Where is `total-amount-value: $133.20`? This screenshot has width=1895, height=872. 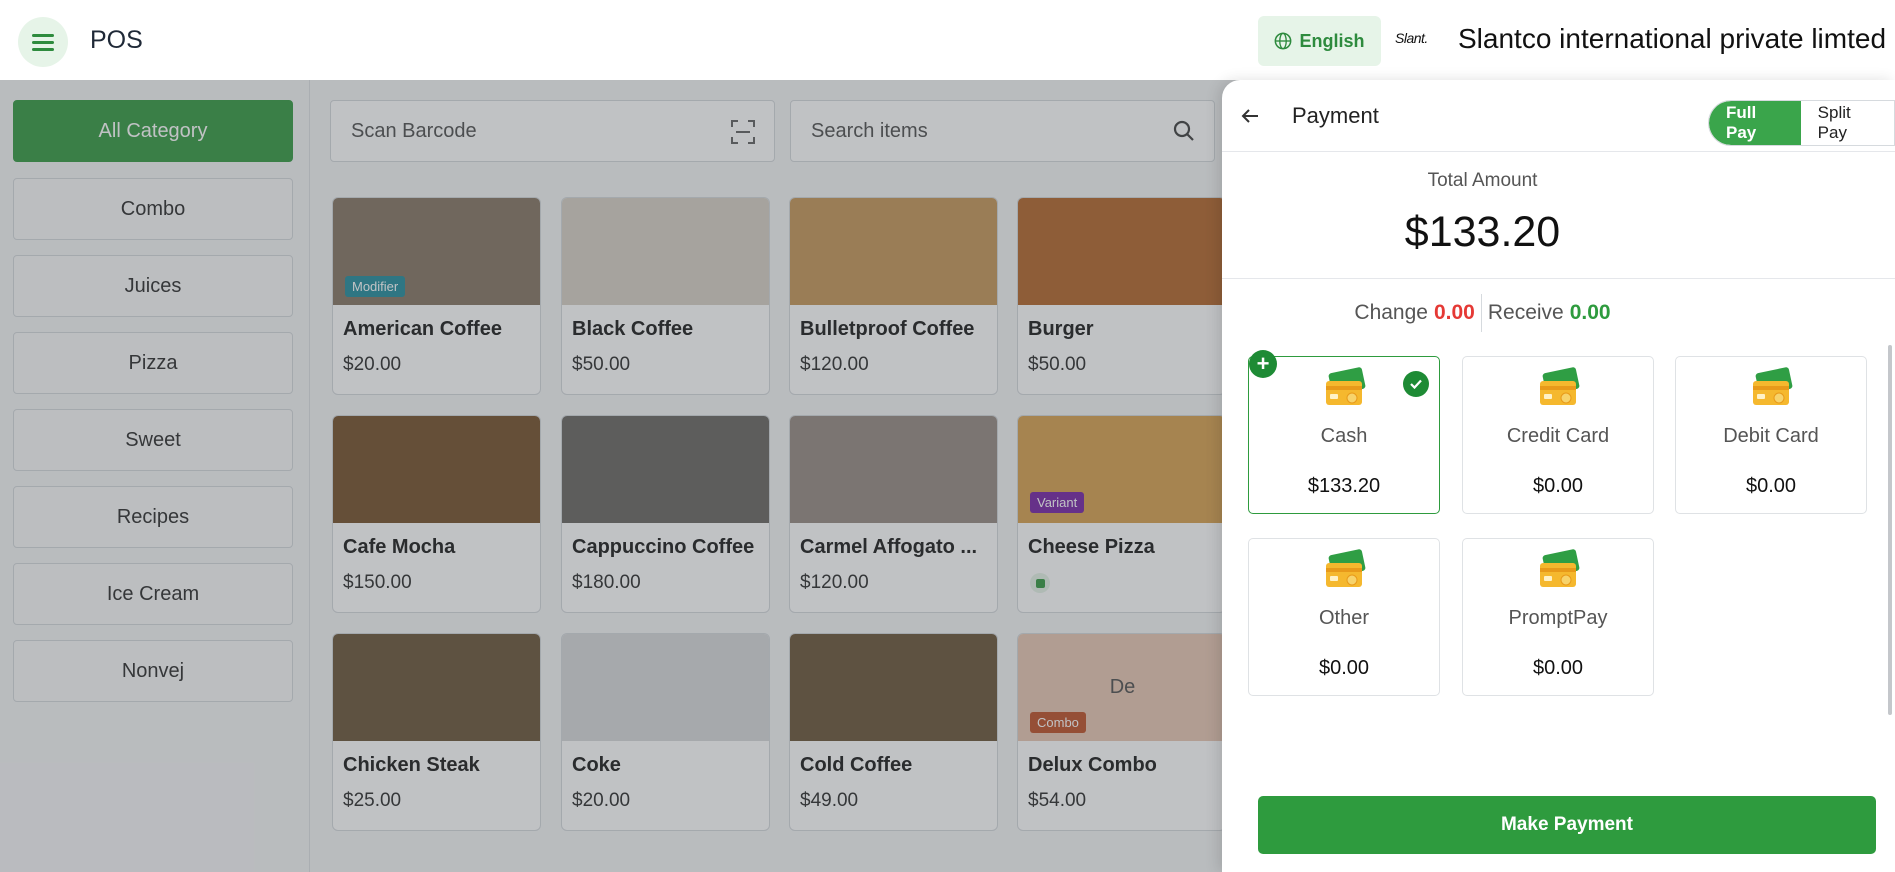 total-amount-value: $133.20 is located at coordinates (1482, 232).